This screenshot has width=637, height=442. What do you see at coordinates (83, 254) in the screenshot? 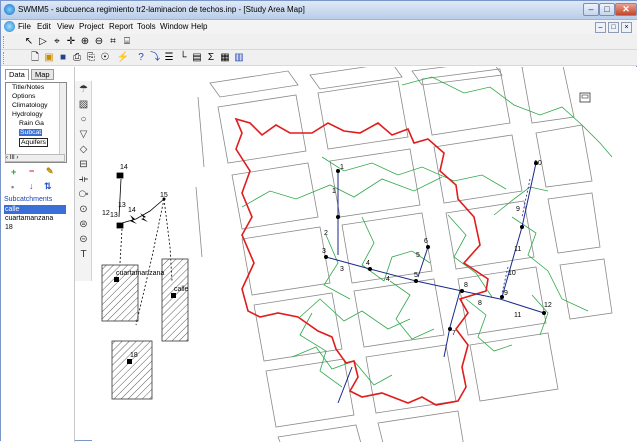
I see `label-tool-icon: T` at bounding box center [83, 254].